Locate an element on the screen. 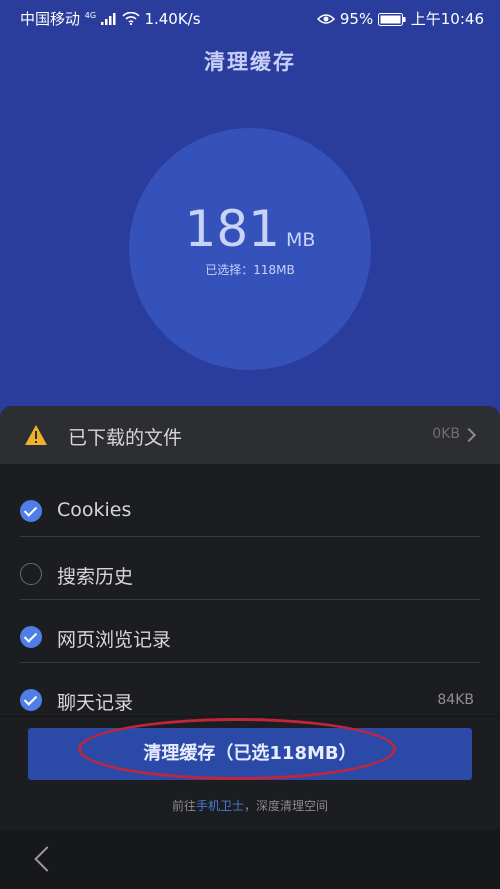 The image size is (500, 889). wifi-icon is located at coordinates (131, 18).